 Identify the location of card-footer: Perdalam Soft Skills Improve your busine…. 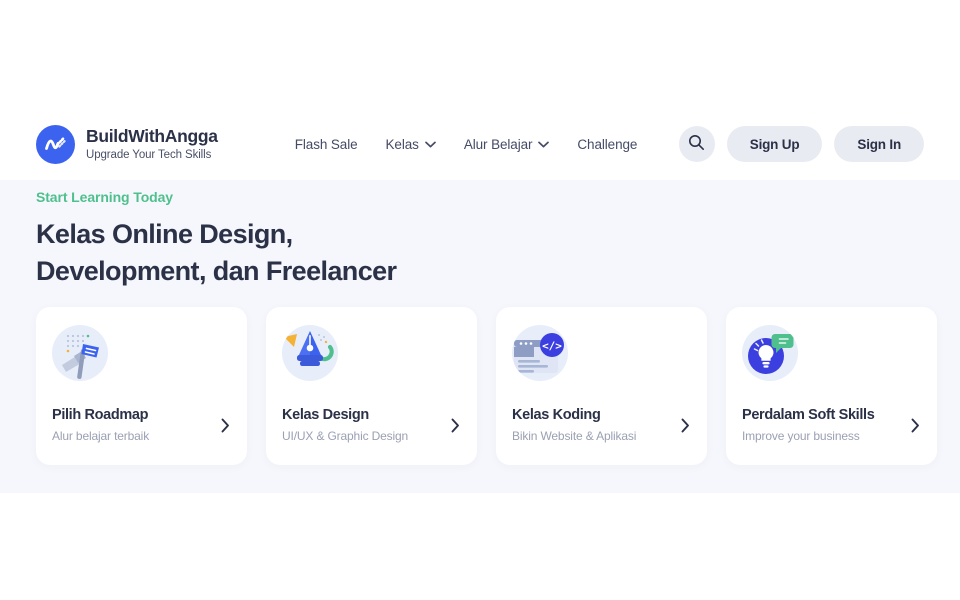
(833, 425).